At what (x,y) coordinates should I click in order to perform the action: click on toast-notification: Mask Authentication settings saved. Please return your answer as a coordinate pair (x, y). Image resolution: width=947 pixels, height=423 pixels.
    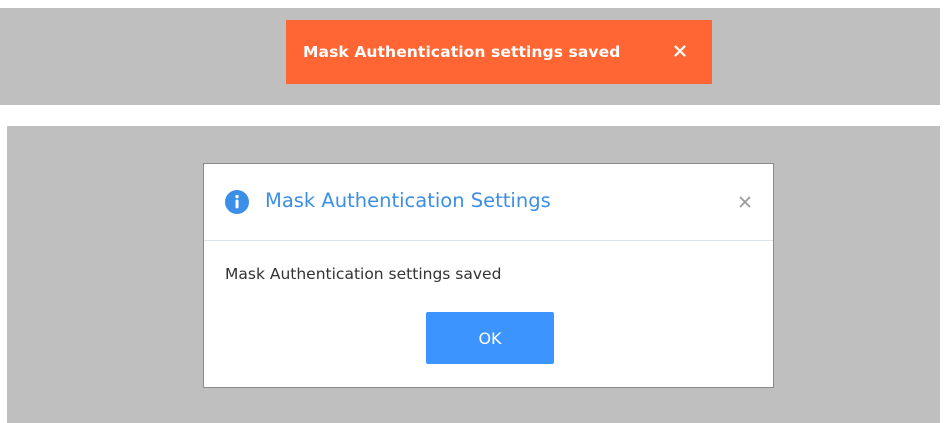
    Looking at the image, I should click on (499, 52).